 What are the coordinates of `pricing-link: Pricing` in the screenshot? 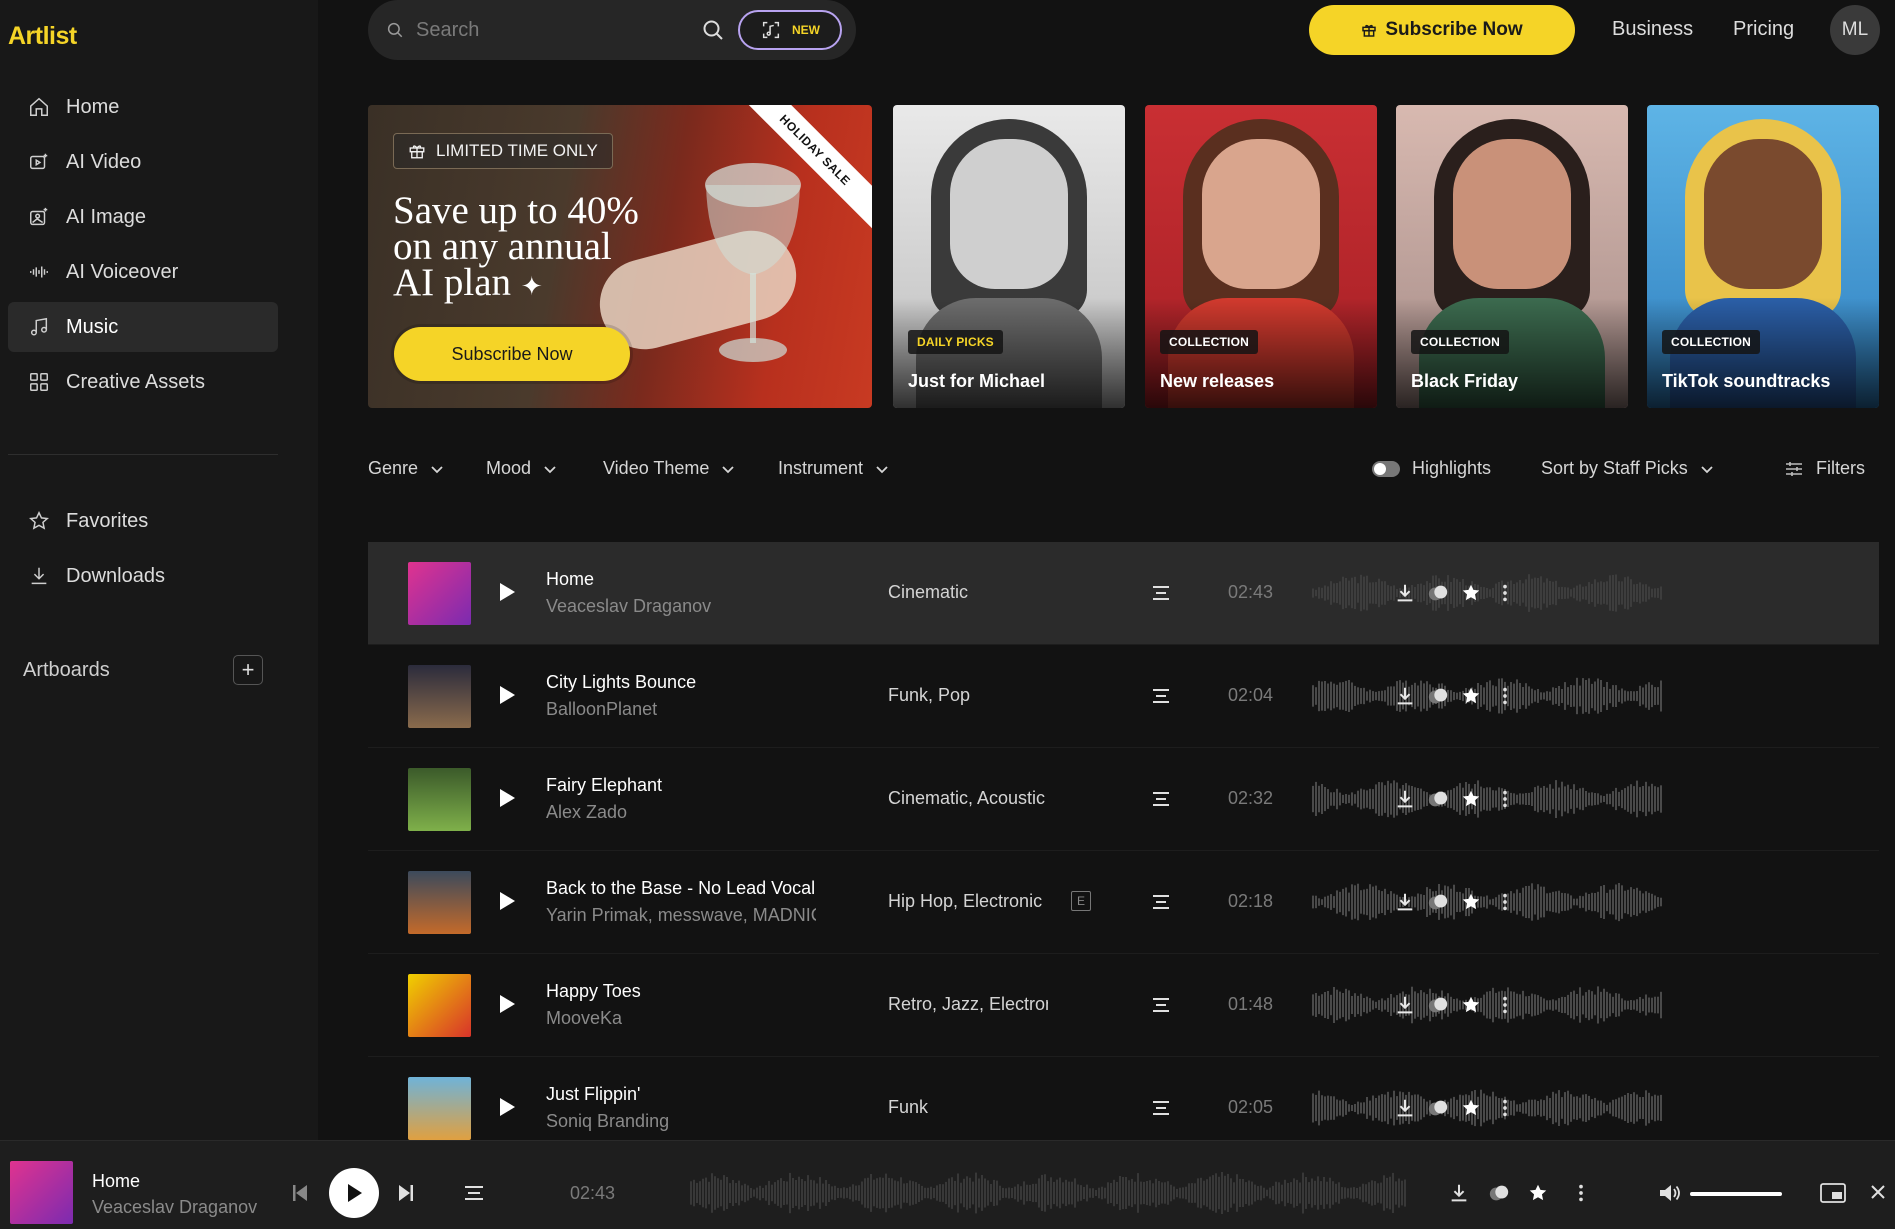 It's located at (1763, 29).